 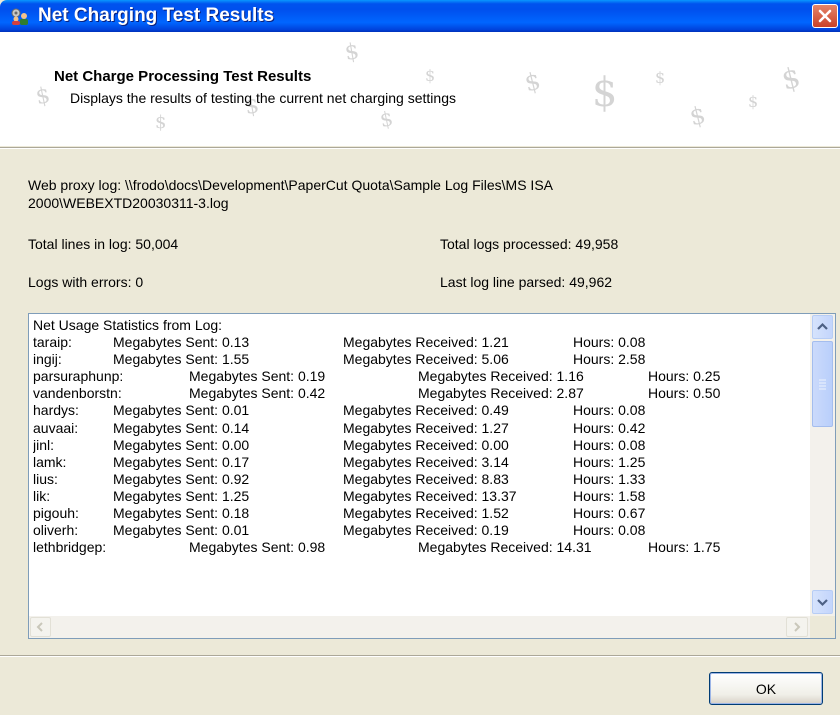 I want to click on close-button, so click(x=825, y=16).